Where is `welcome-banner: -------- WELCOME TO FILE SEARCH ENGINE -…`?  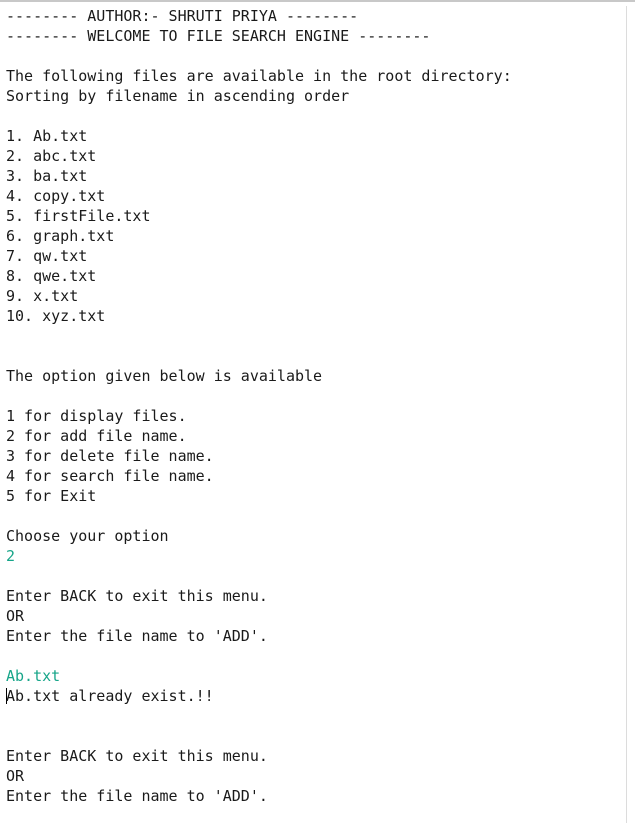
welcome-banner: -------- WELCOME TO FILE SEARCH ENGINE -… is located at coordinates (218, 36).